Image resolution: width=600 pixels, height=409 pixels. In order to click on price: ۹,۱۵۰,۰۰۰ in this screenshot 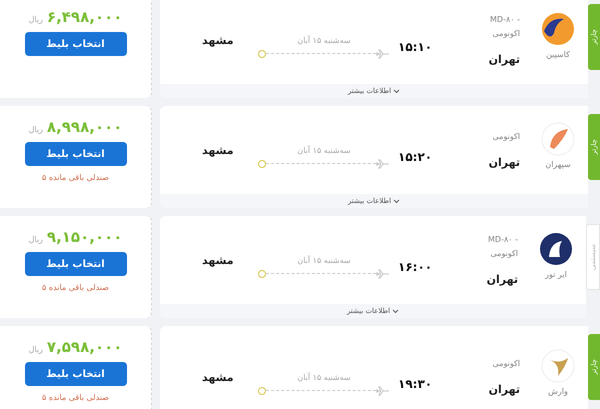, I will do `click(84, 237)`.